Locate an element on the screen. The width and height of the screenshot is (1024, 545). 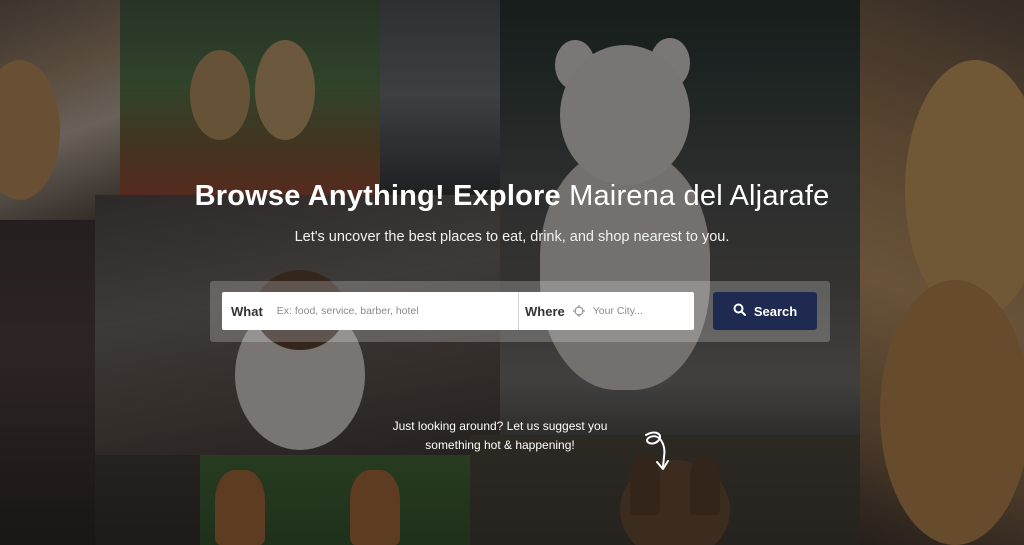
where-label: Where is located at coordinates (545, 311).